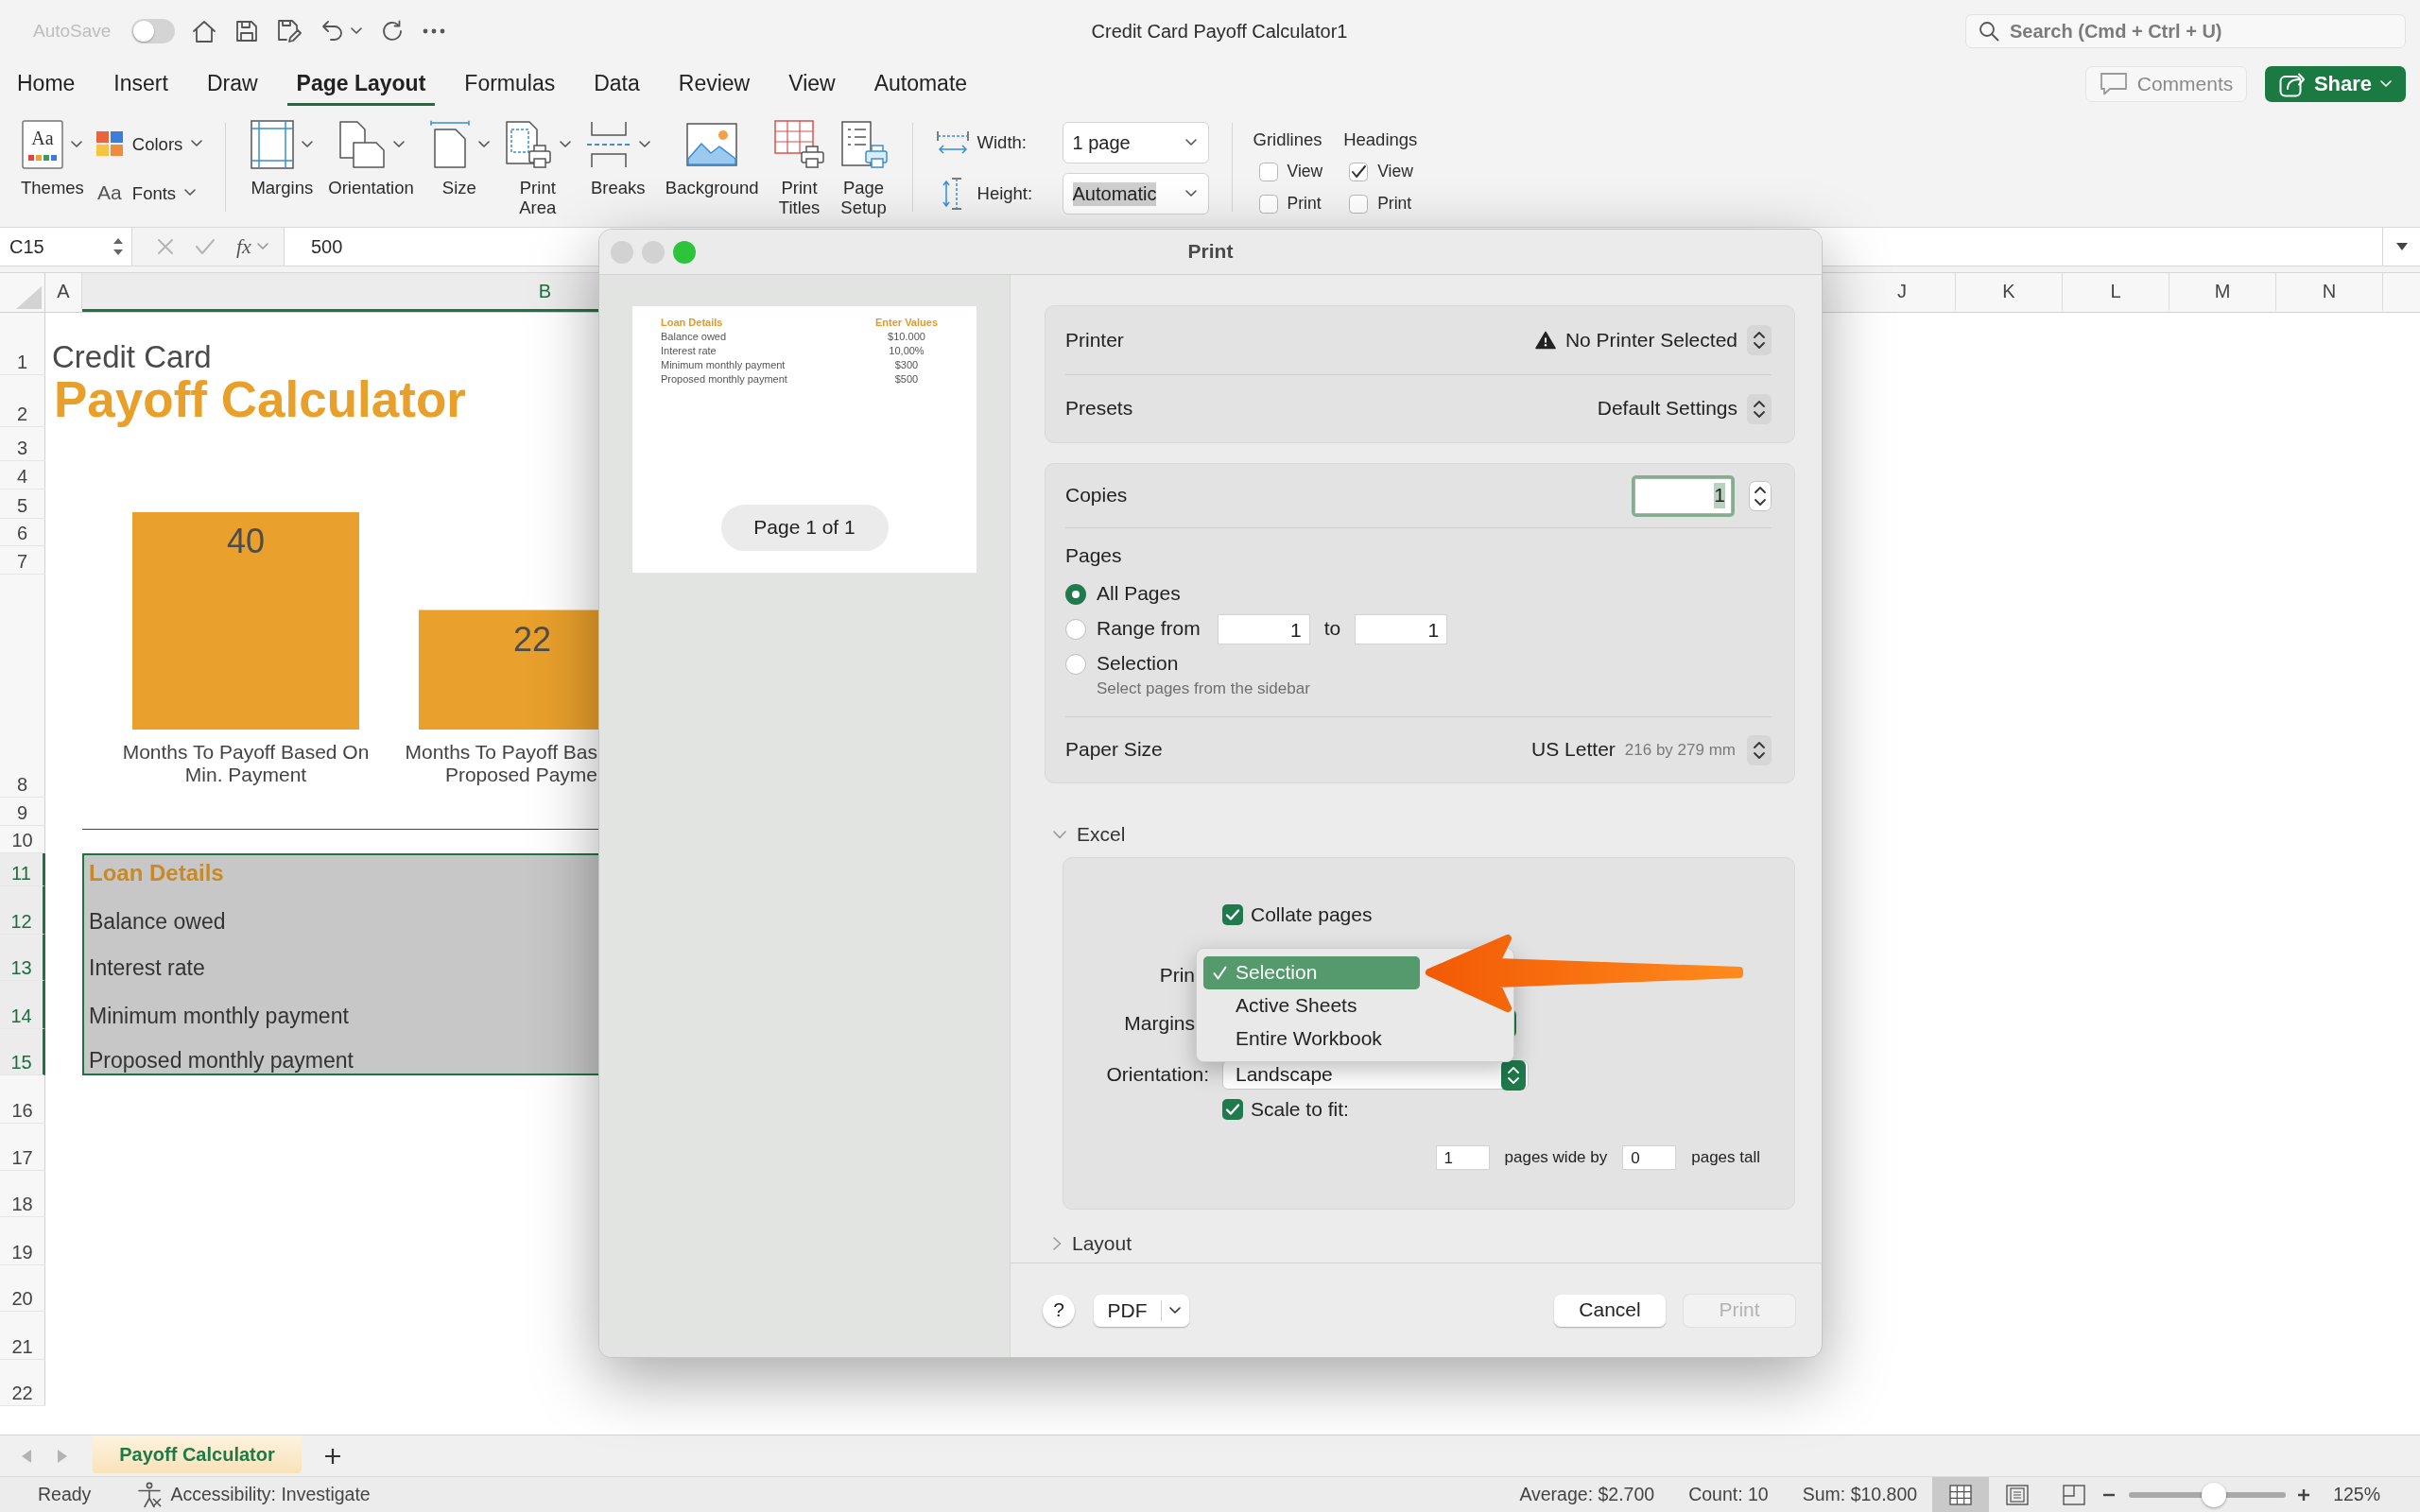 The height and width of the screenshot is (1512, 2420). What do you see at coordinates (1139, 594) in the screenshot?
I see `radio-label: All Pages` at bounding box center [1139, 594].